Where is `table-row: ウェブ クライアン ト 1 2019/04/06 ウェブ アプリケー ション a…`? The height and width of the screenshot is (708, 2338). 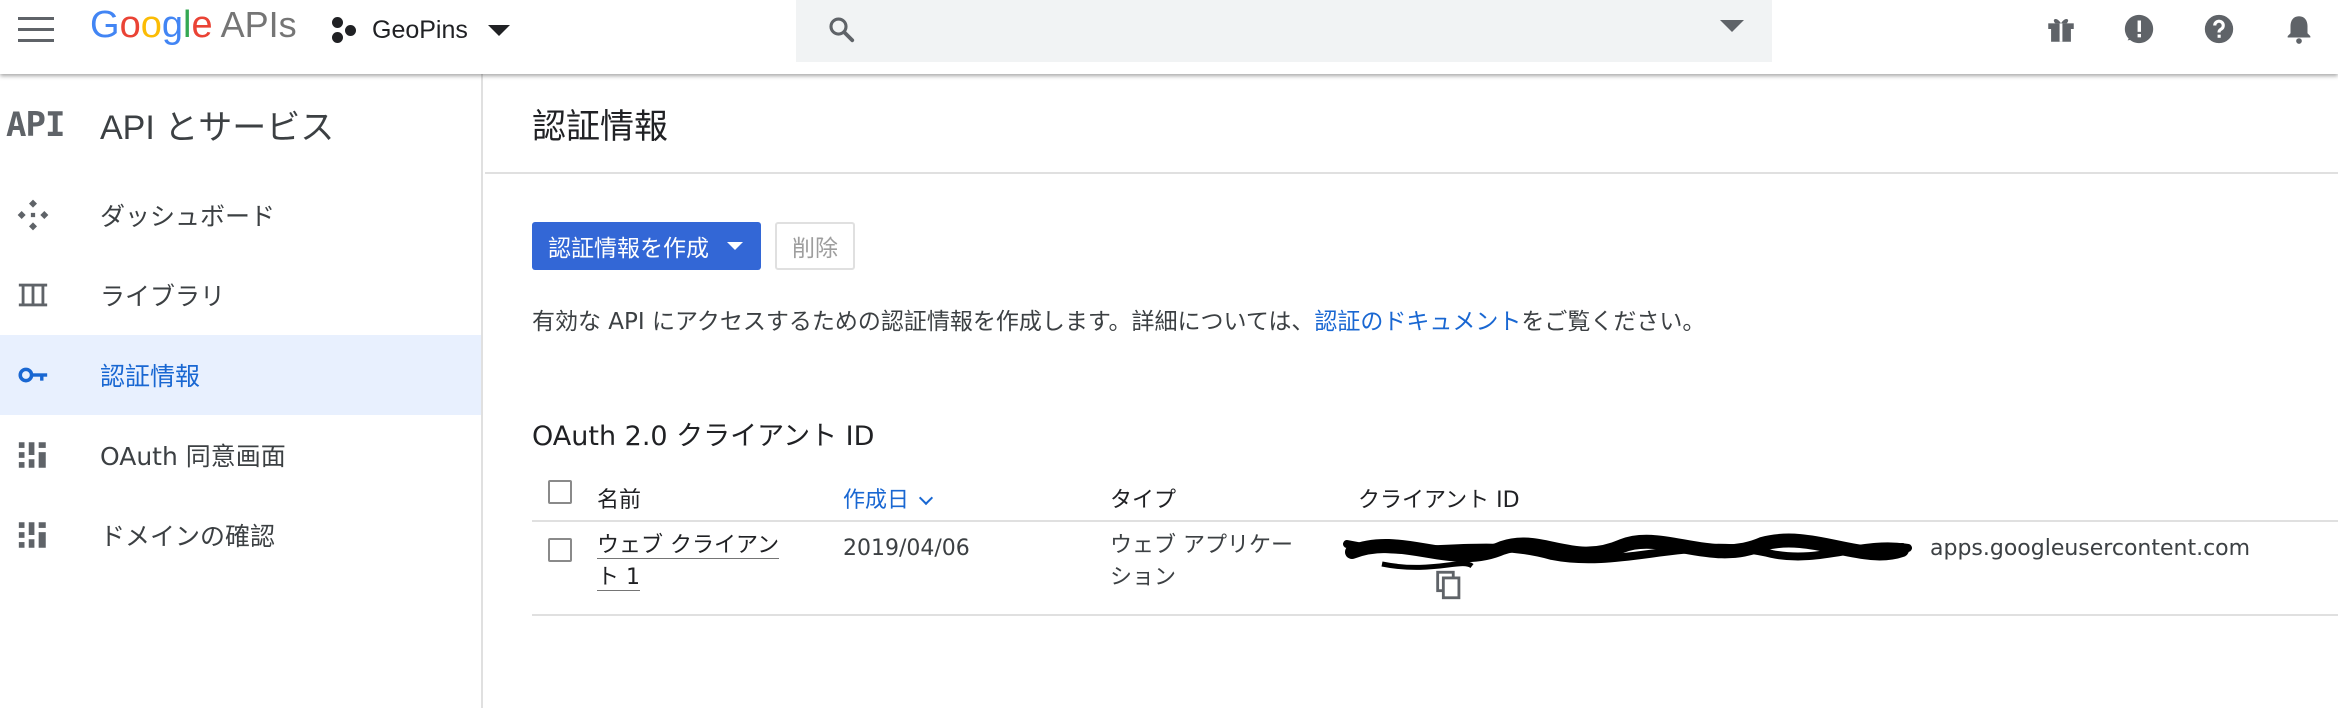 table-row: ウェブ クライアン ト 1 2019/04/06 ウェブ アプリケー ション a… is located at coordinates (1435, 569).